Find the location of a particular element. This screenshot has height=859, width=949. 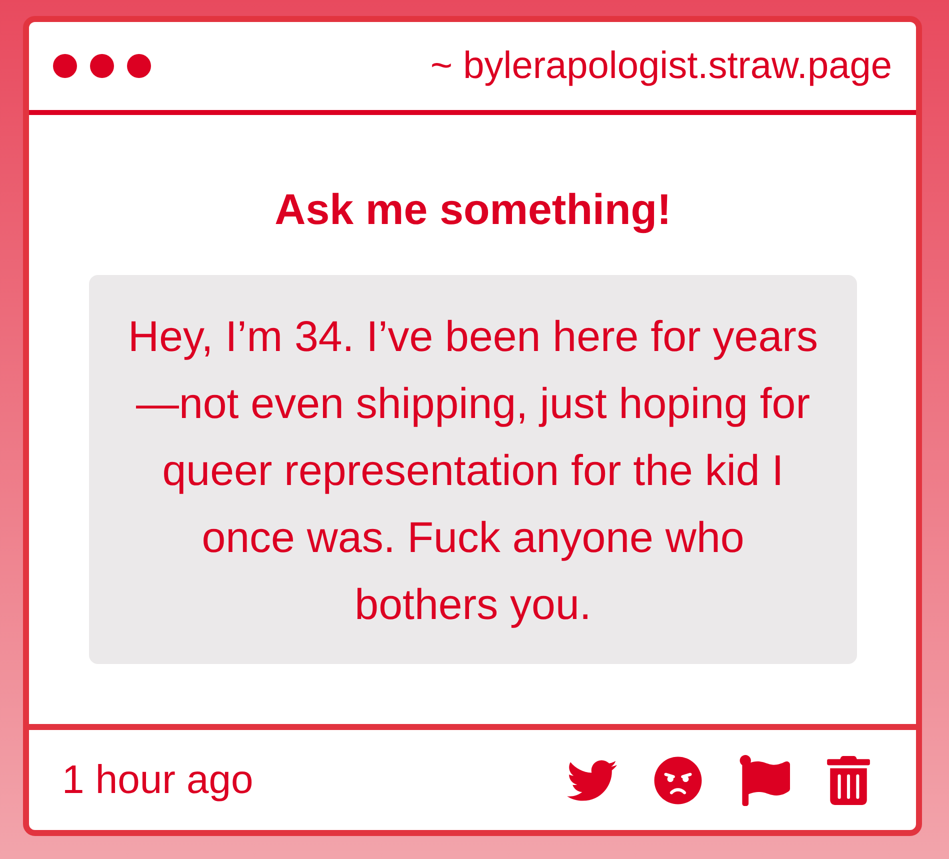

page-title: Ask me something! is located at coordinates (473, 210).